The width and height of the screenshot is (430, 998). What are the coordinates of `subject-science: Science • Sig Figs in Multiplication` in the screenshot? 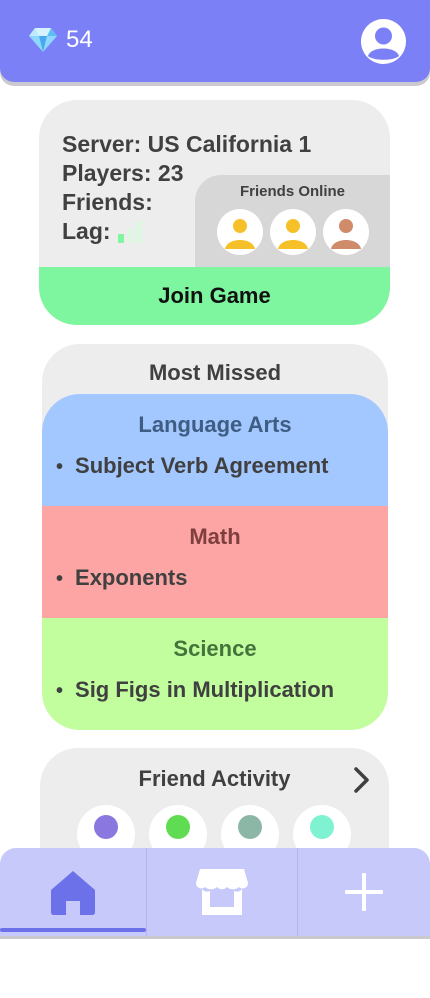 It's located at (215, 674).